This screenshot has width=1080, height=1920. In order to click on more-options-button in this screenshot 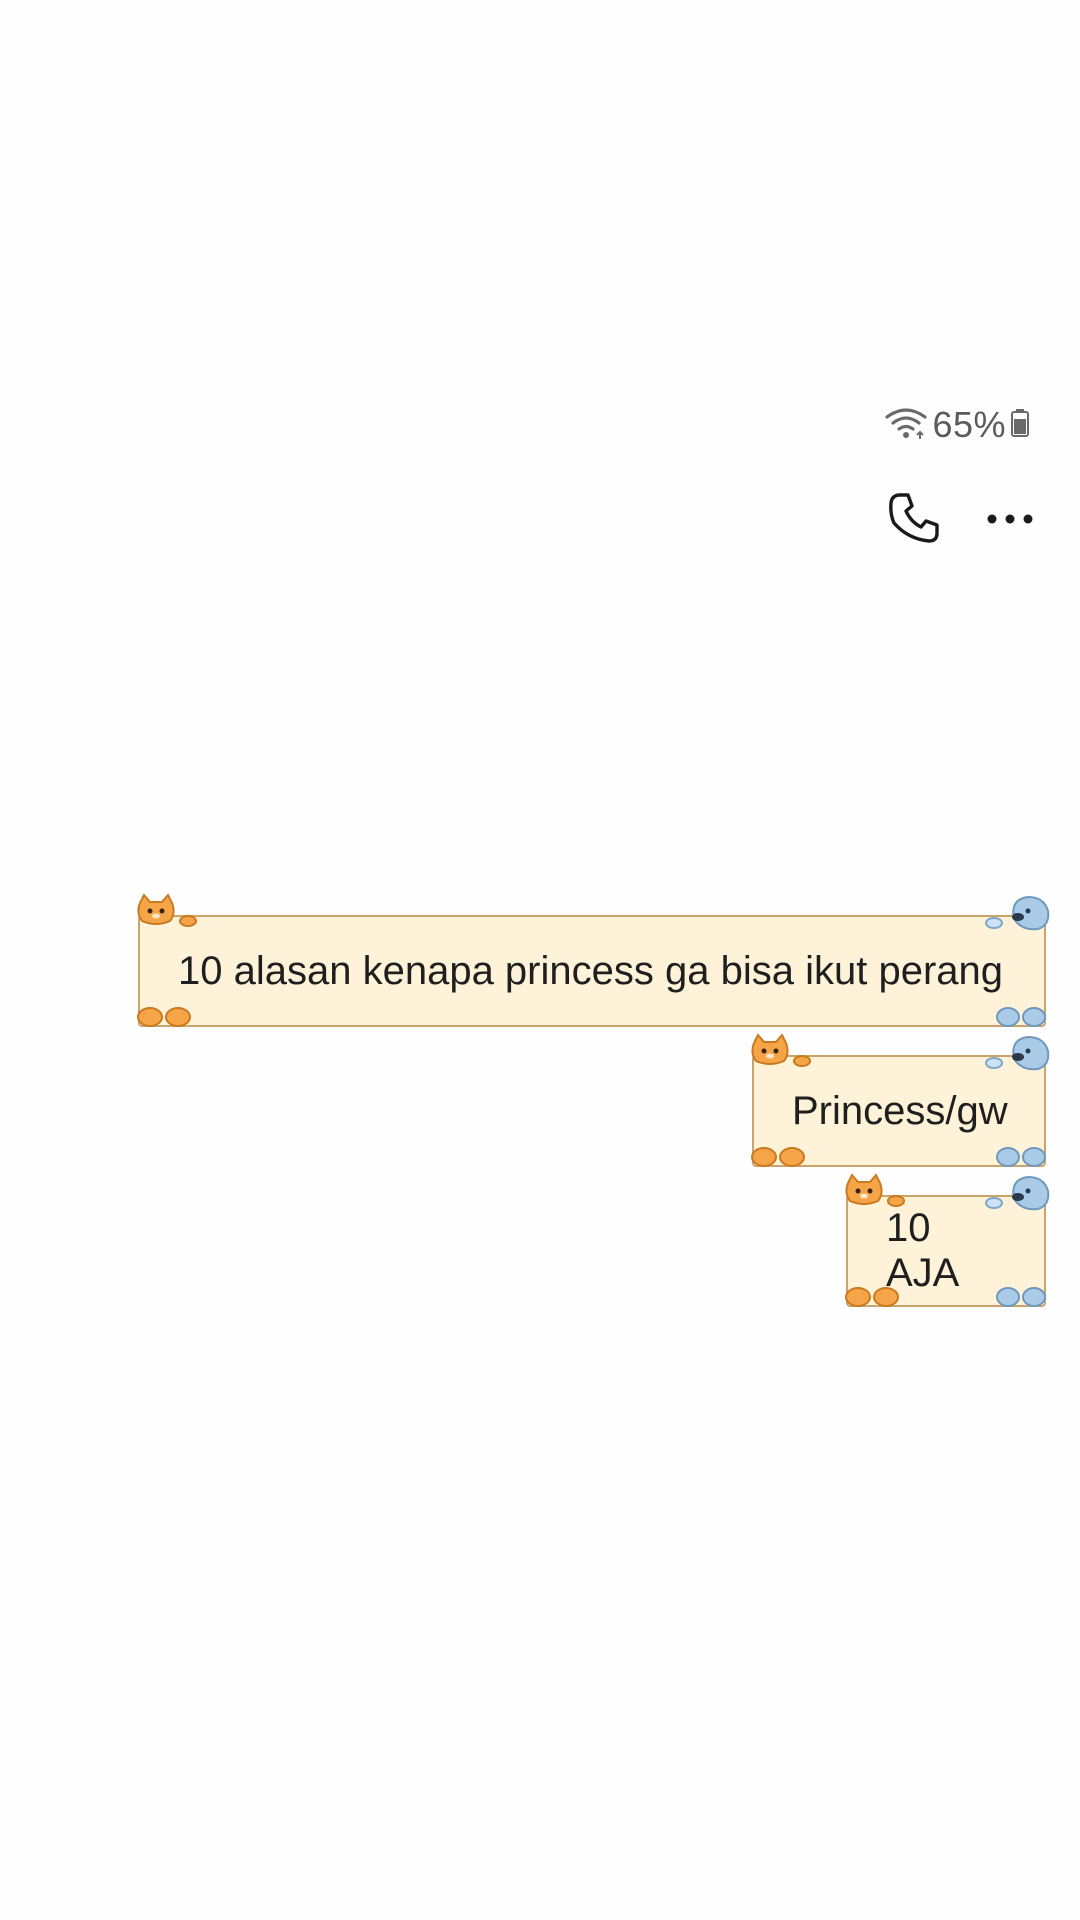, I will do `click(1010, 521)`.